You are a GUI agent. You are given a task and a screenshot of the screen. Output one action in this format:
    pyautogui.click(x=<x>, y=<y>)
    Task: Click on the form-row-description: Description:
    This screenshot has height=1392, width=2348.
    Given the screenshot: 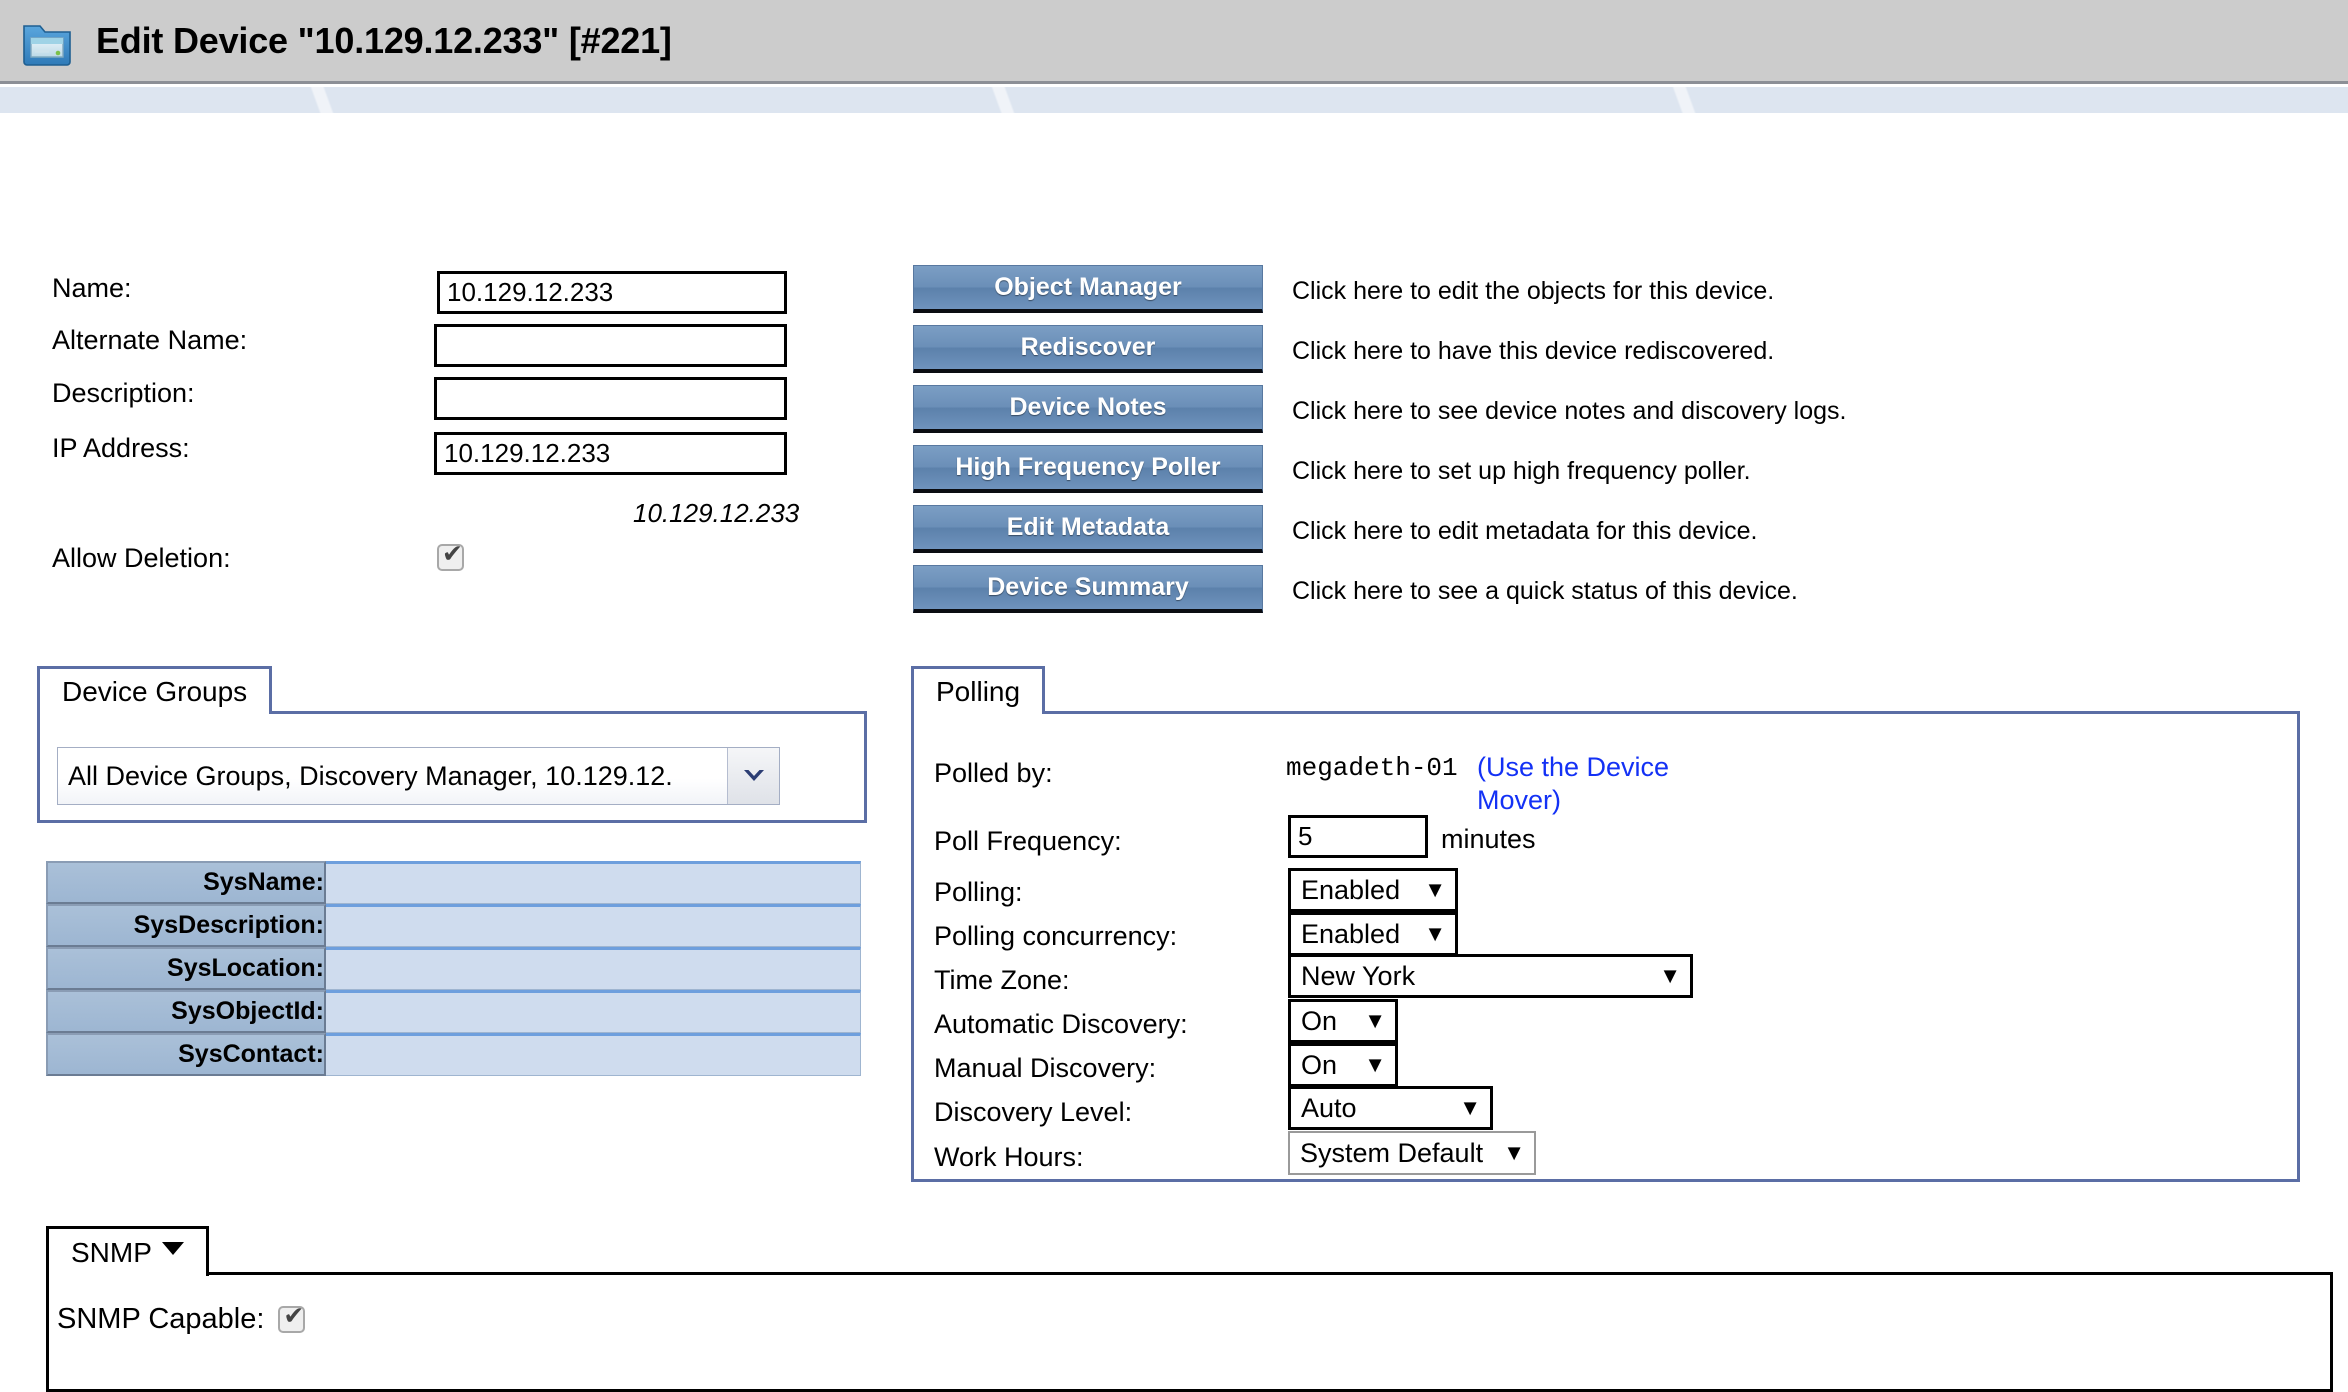 What is the action you would take?
    pyautogui.click(x=123, y=393)
    